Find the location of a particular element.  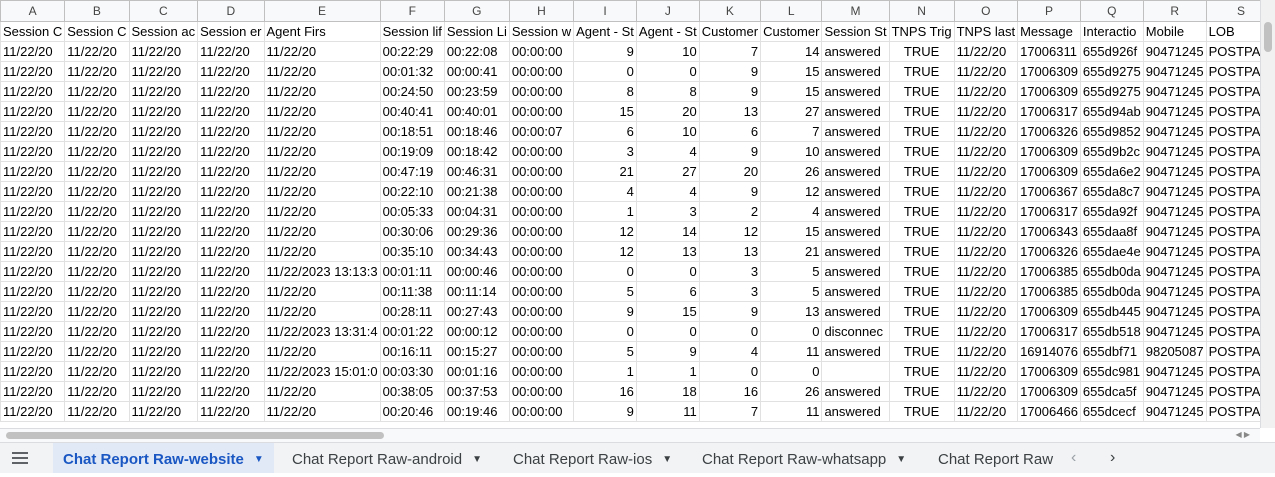

table-cell: 5 is located at coordinates (605, 351).